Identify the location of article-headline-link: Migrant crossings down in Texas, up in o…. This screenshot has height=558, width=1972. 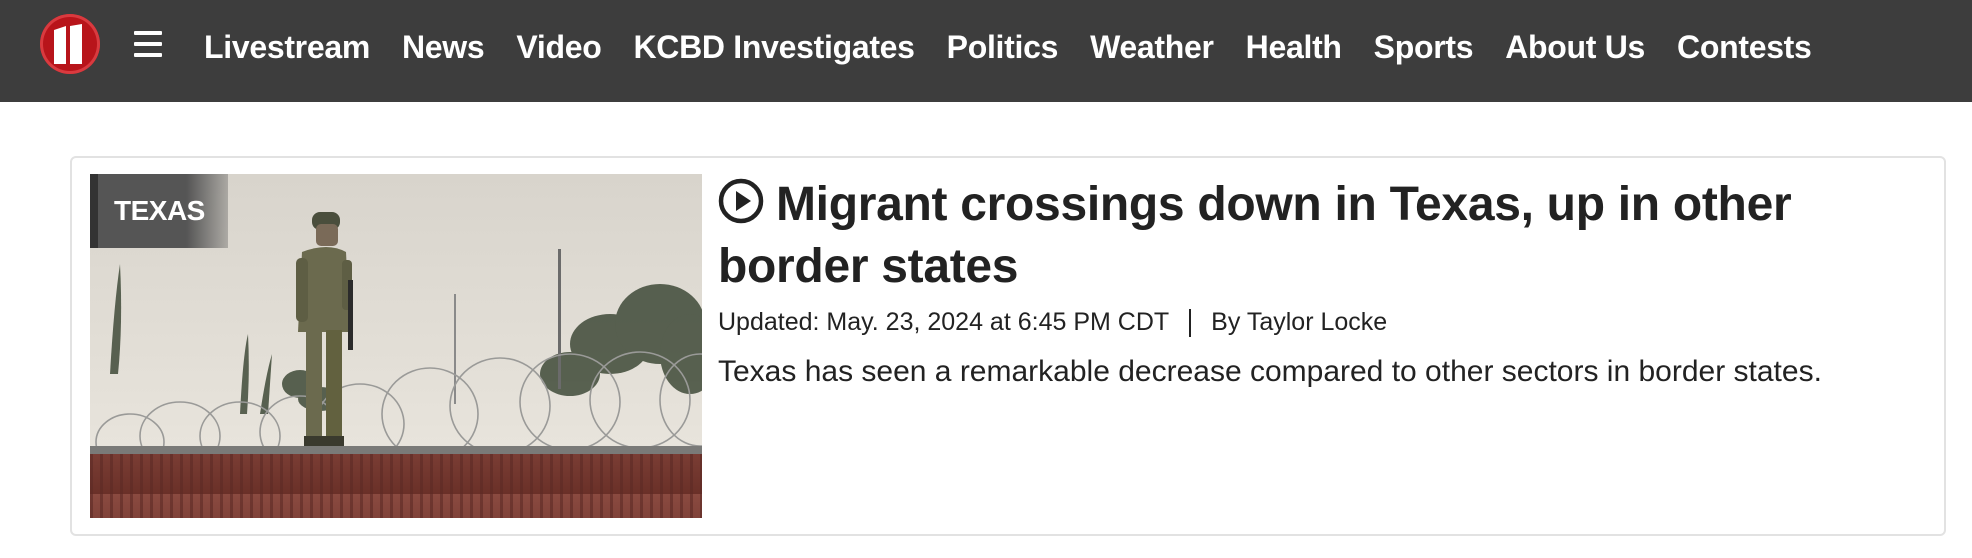
(1318, 236).